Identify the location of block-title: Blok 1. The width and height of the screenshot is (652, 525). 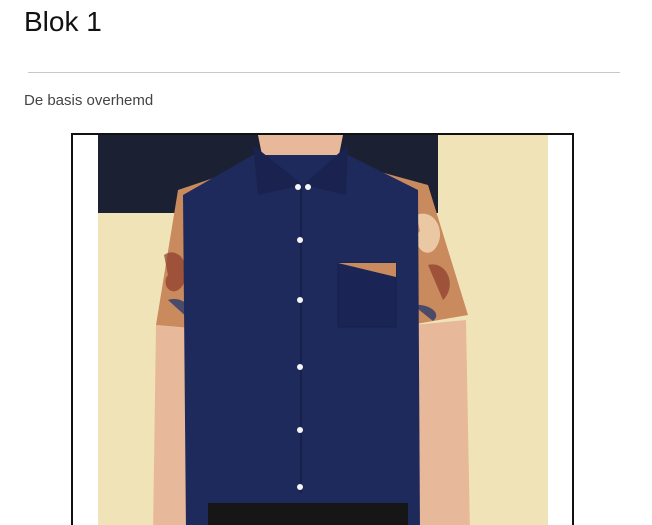
(63, 21).